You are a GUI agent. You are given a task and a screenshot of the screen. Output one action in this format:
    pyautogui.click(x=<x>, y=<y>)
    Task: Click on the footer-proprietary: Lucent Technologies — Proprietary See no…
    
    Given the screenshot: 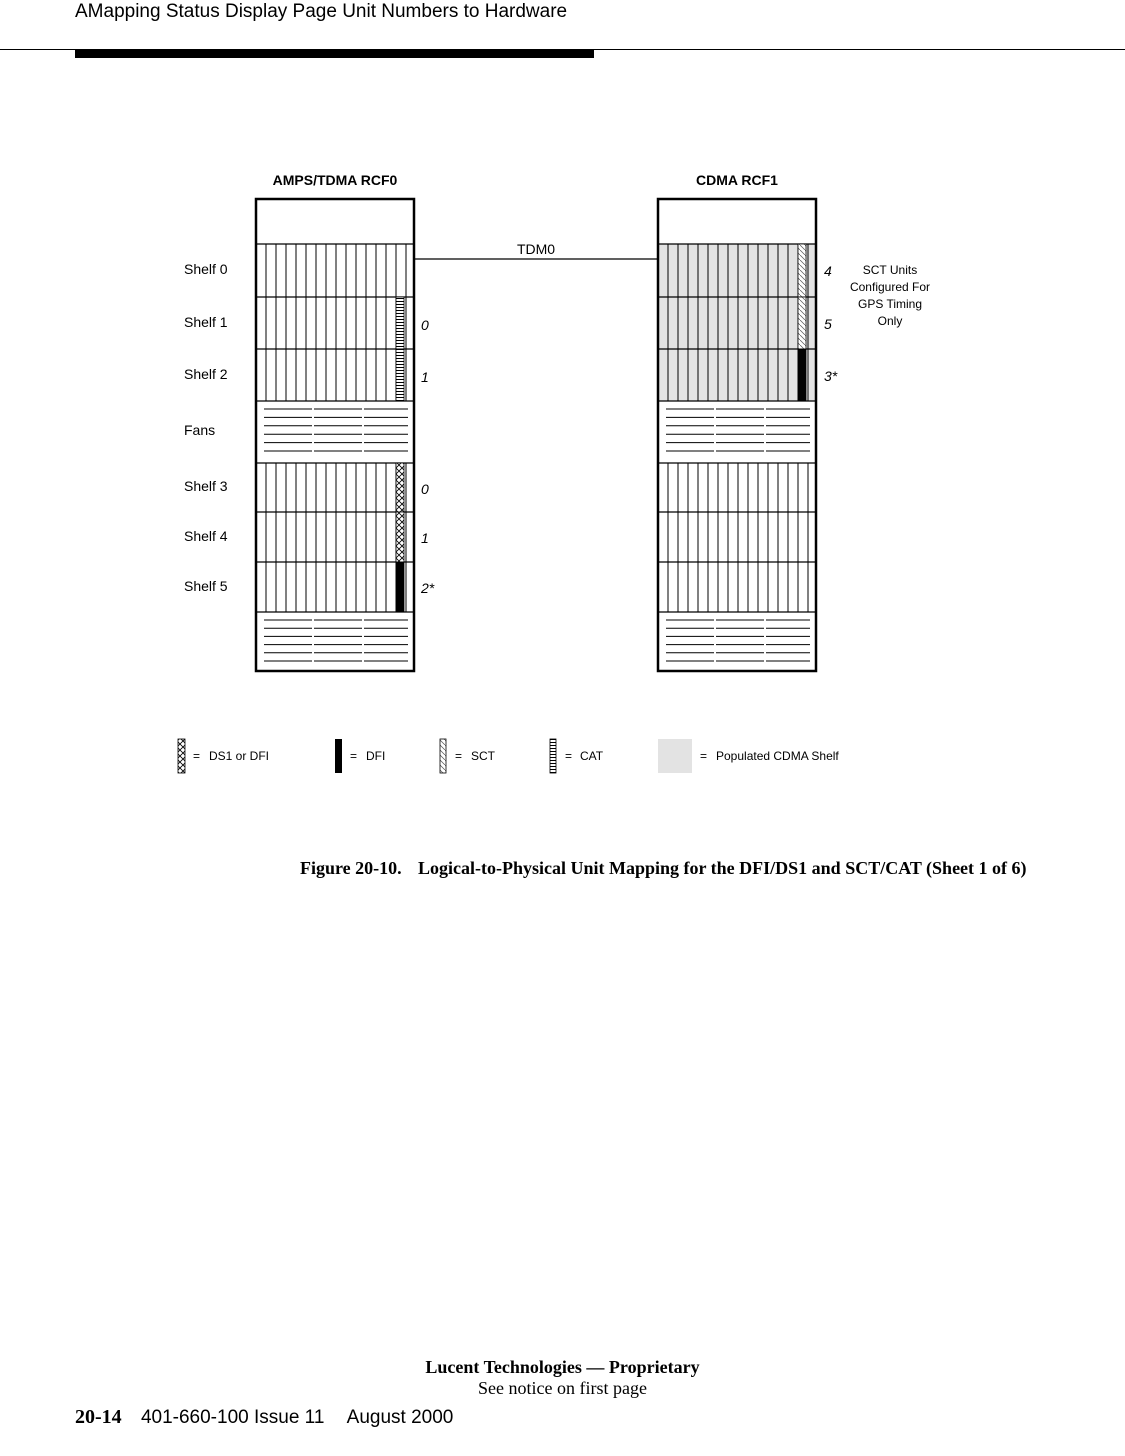 What is the action you would take?
    pyautogui.click(x=562, y=1378)
    